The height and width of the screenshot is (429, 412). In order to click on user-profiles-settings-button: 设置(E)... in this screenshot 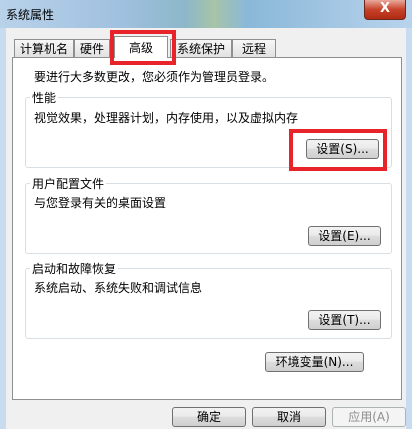, I will do `click(344, 236)`.